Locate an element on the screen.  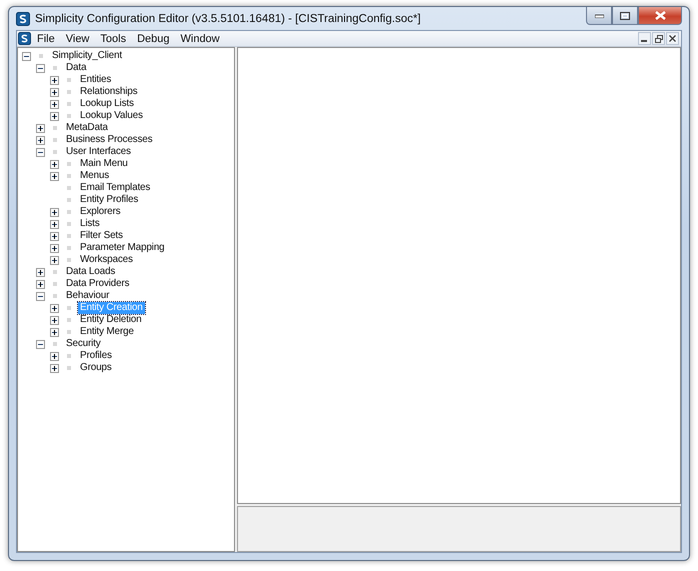
tree-item: MetaData is located at coordinates (87, 128).